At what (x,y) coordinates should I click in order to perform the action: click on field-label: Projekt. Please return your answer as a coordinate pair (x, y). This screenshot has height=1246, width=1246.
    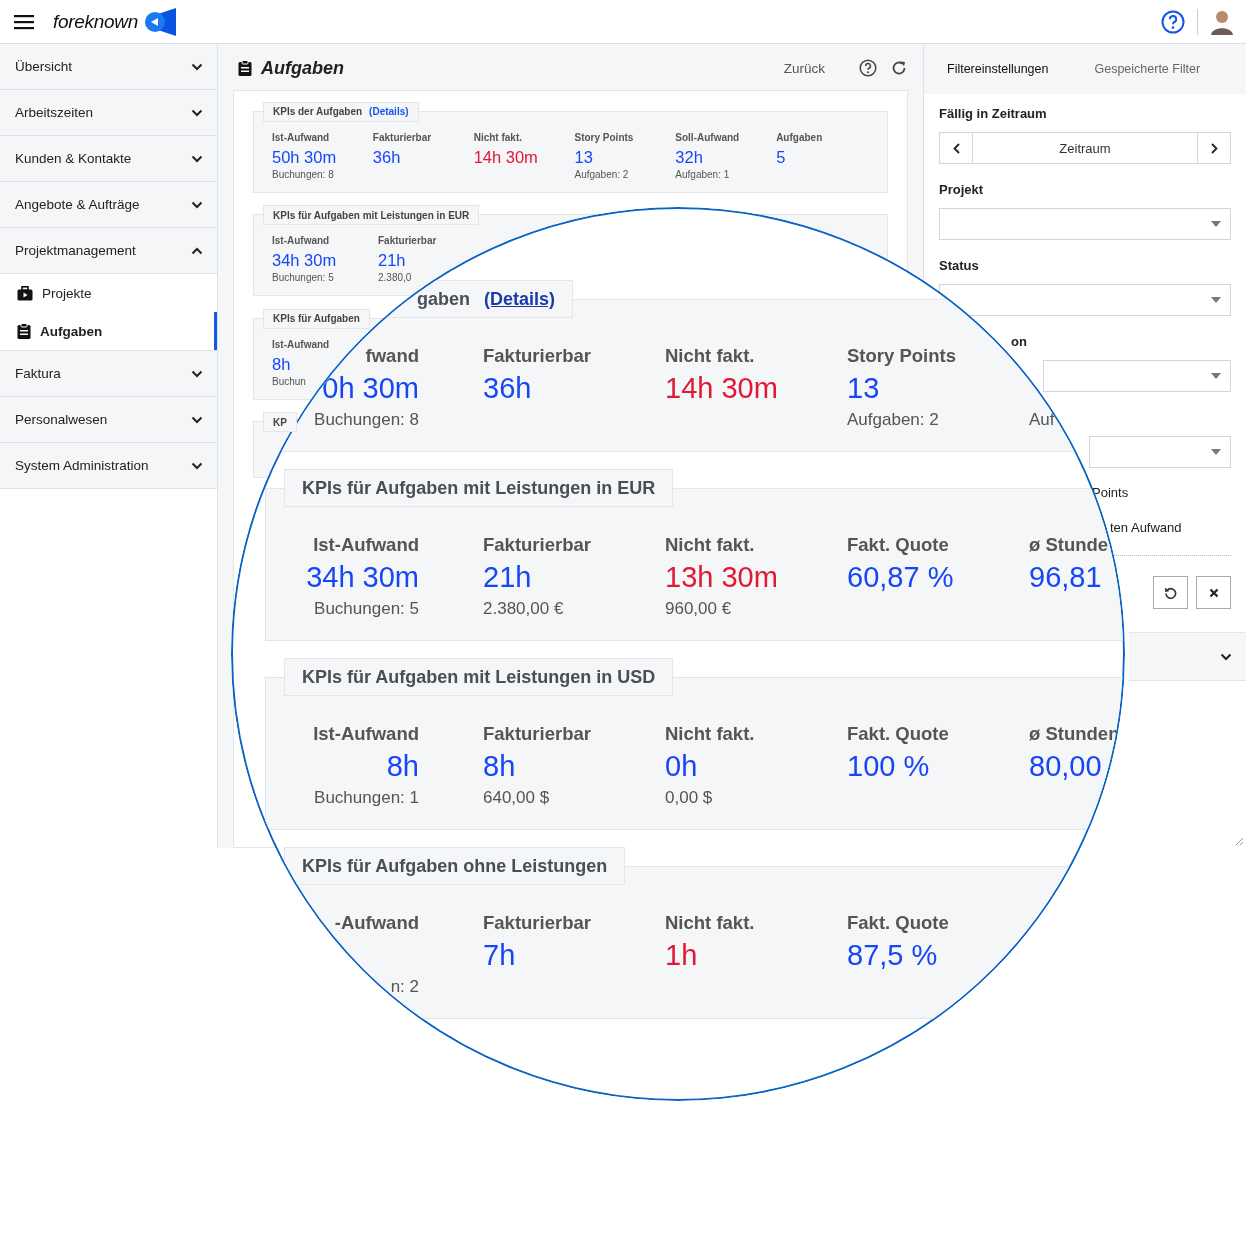
    Looking at the image, I should click on (961, 190).